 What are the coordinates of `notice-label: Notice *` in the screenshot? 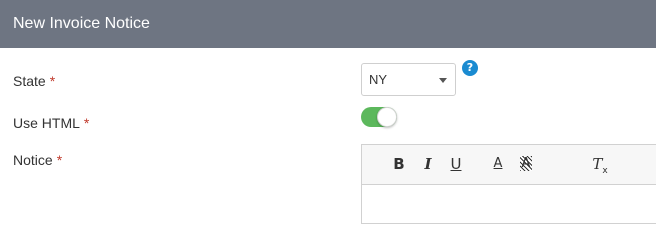 It's located at (37, 160).